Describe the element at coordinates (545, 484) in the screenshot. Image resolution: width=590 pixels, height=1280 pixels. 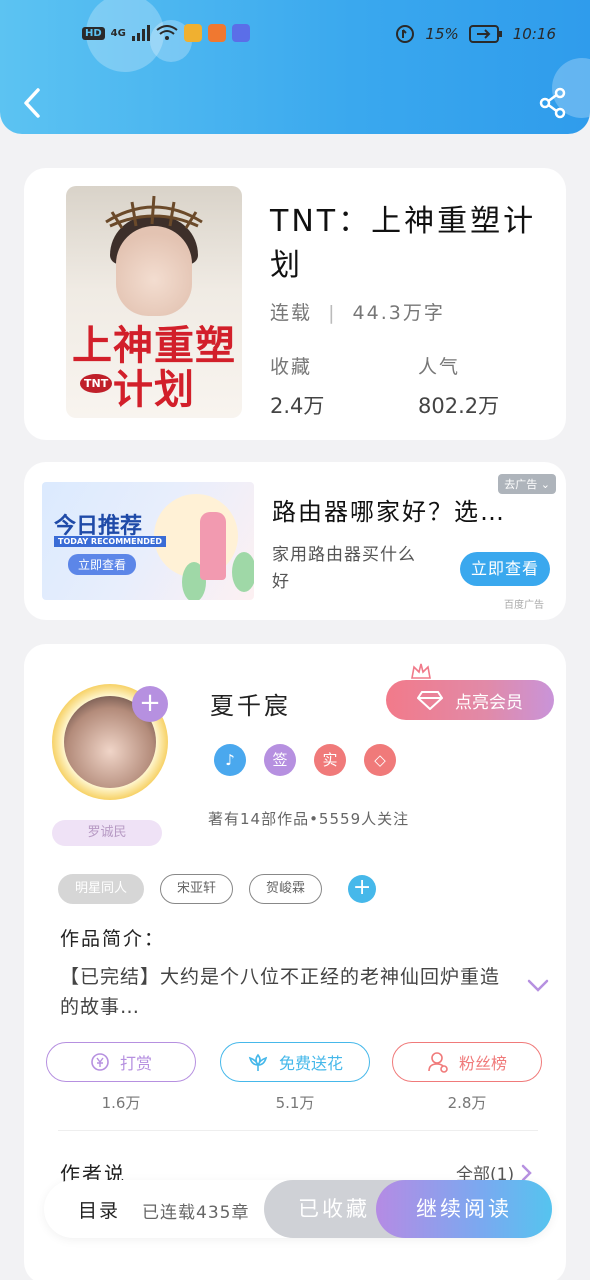
I see `chevron-down-icon: ⌄` at that location.